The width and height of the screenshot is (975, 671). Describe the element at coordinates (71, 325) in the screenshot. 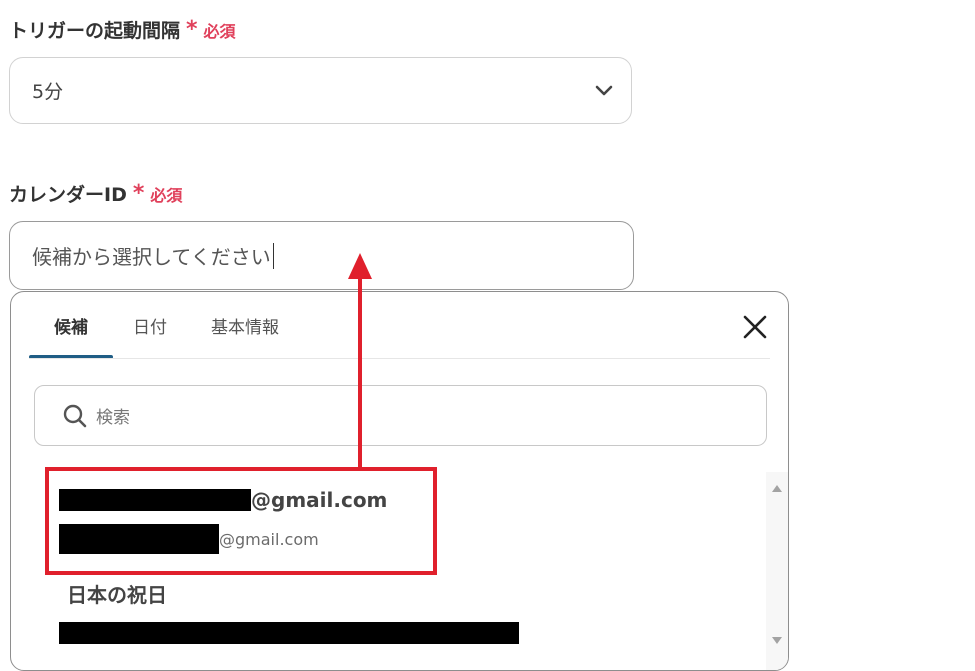

I see `tab-candidates: 候補` at that location.